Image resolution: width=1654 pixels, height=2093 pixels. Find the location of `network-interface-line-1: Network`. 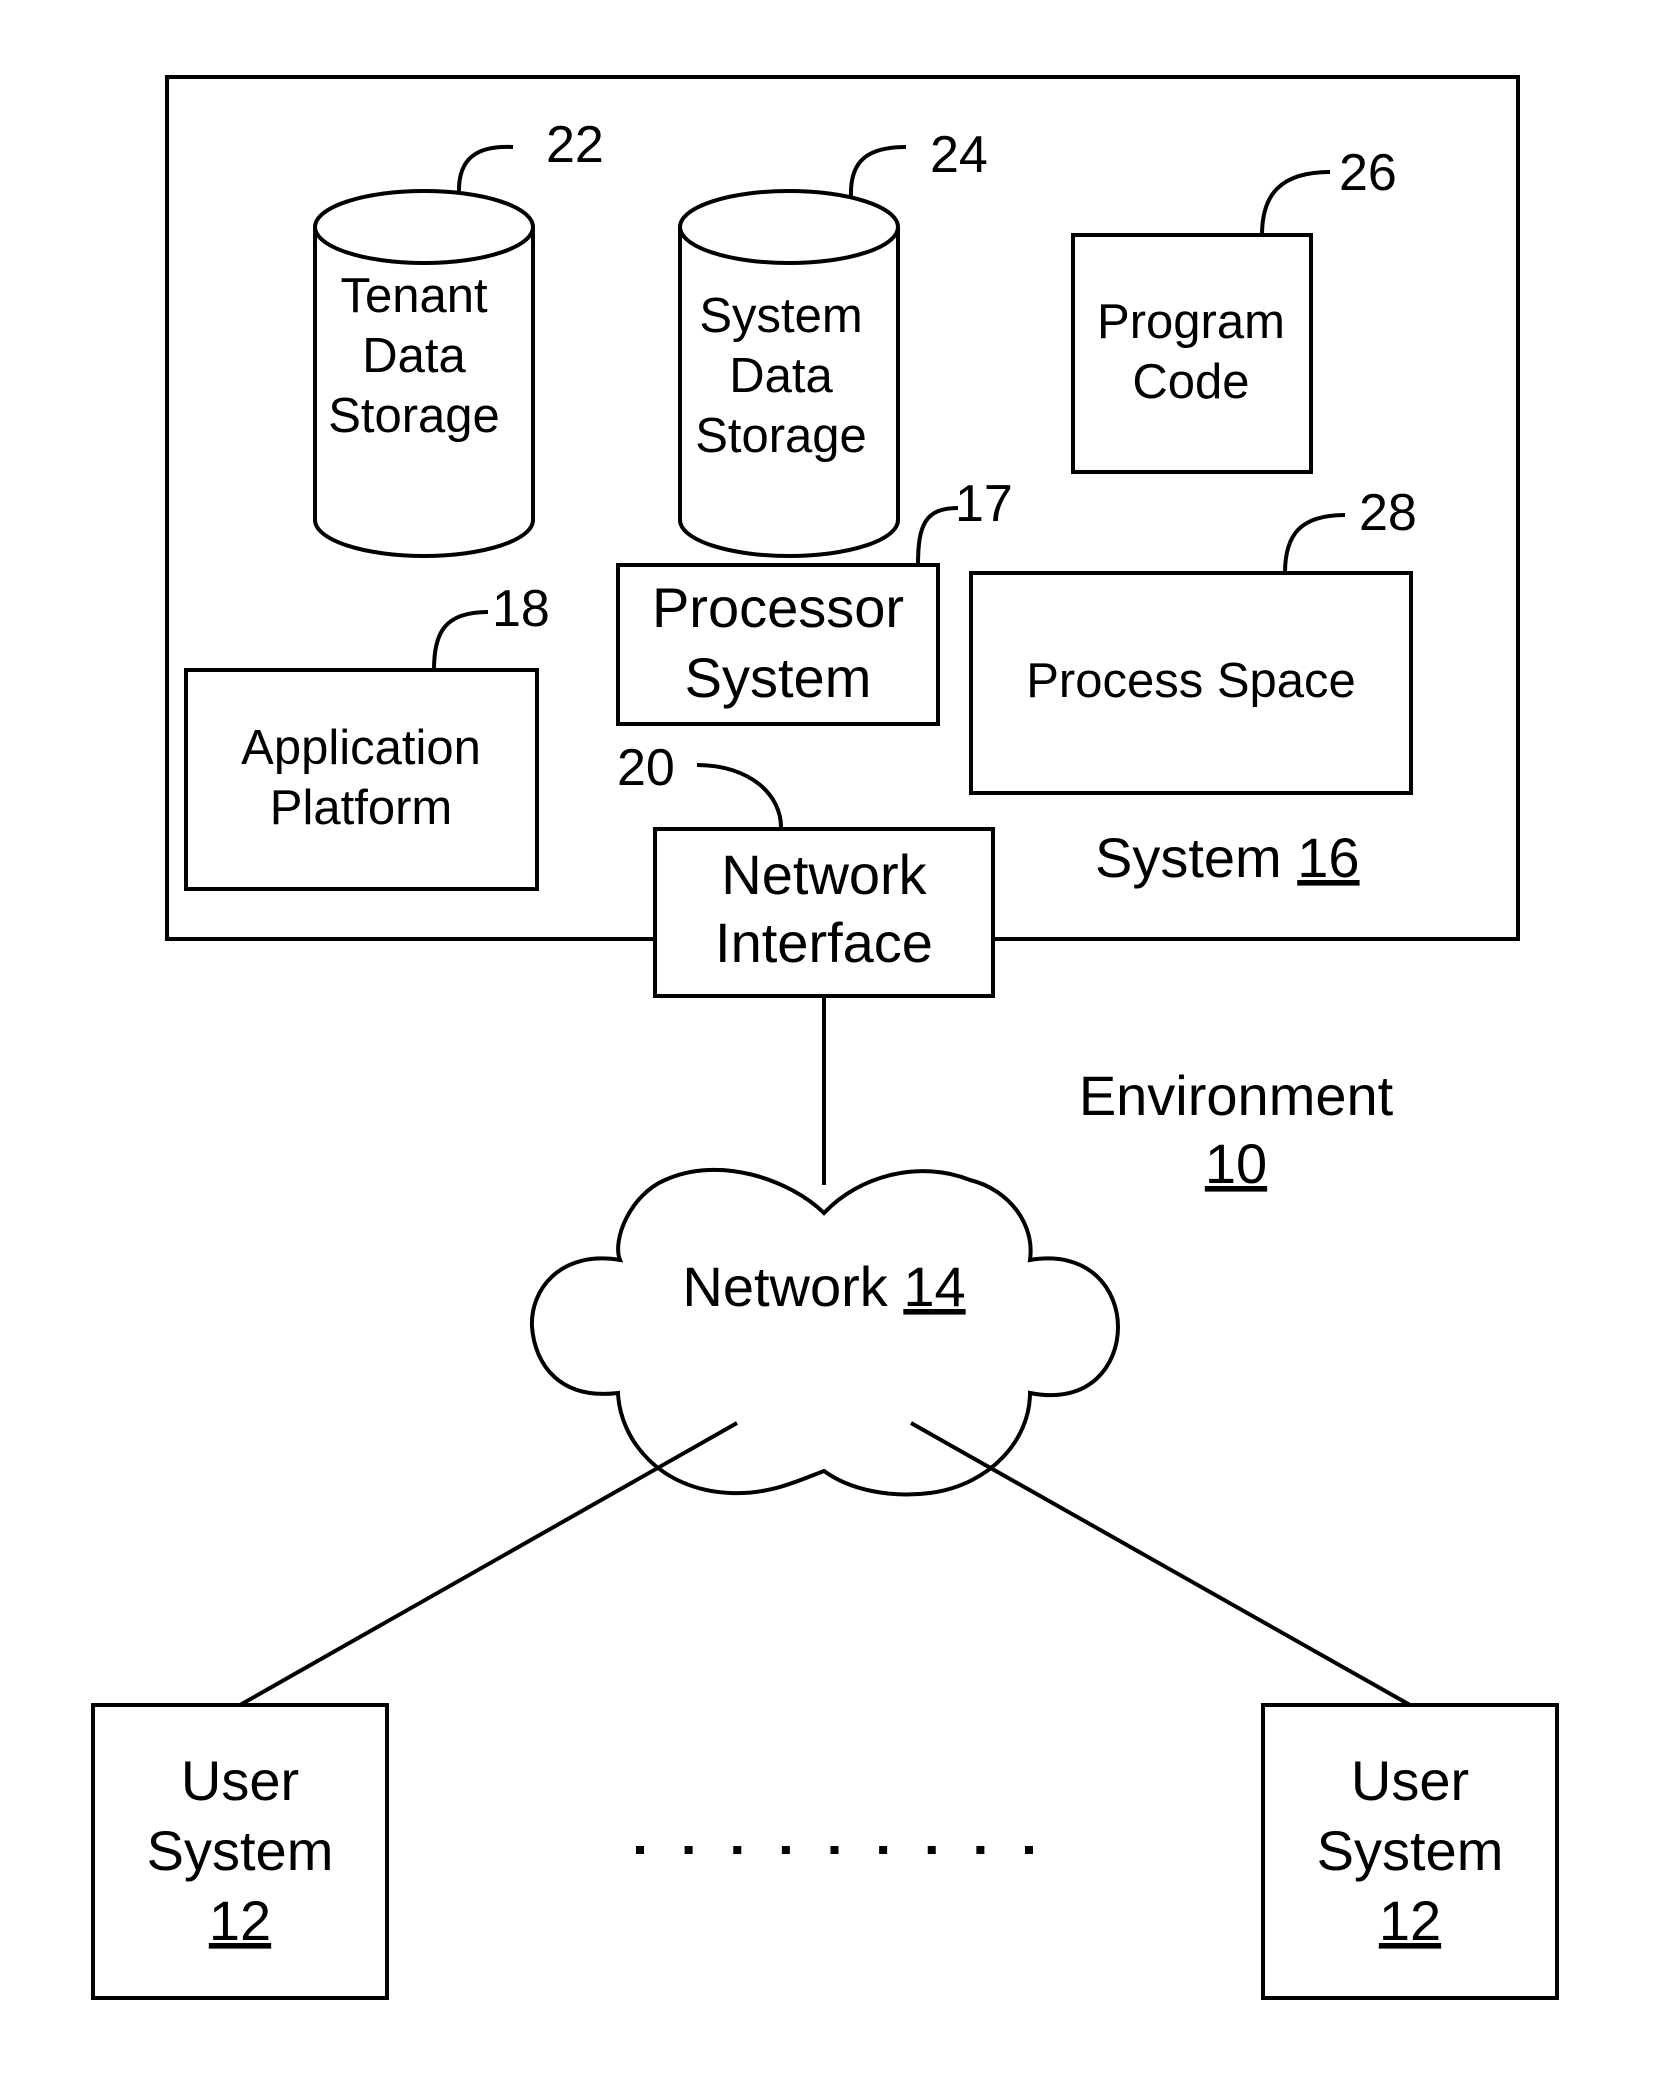

network-interface-line-1: Network is located at coordinates (824, 874).